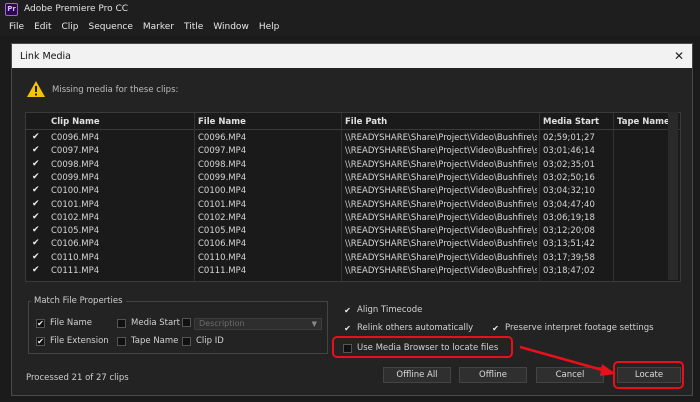  What do you see at coordinates (121, 323) in the screenshot?
I see `media-start-checkbox` at bounding box center [121, 323].